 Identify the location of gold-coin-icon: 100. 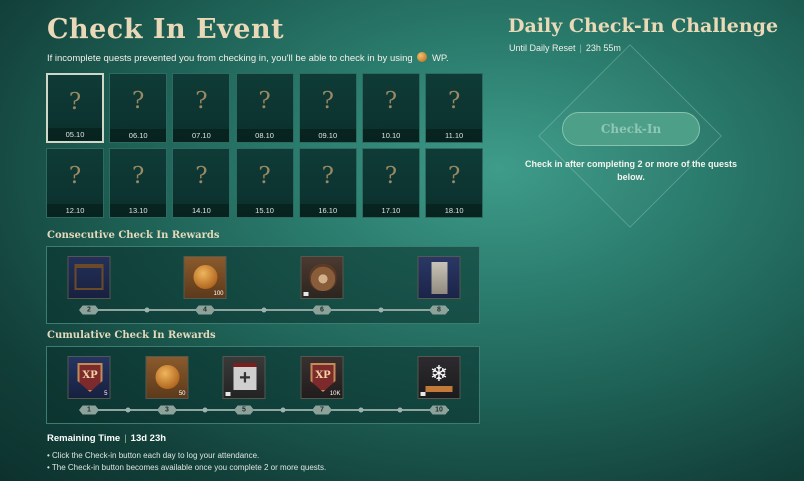
(205, 277).